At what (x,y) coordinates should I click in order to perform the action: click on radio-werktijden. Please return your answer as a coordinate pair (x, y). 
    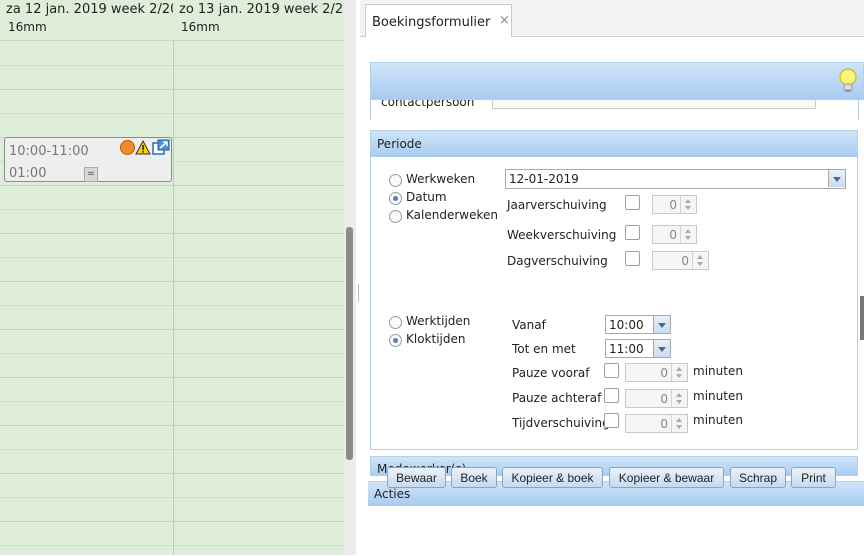
    Looking at the image, I should click on (395, 322).